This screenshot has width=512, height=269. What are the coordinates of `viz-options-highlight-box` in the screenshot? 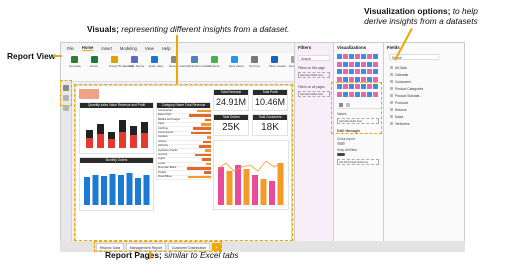 It's located at (356, 108).